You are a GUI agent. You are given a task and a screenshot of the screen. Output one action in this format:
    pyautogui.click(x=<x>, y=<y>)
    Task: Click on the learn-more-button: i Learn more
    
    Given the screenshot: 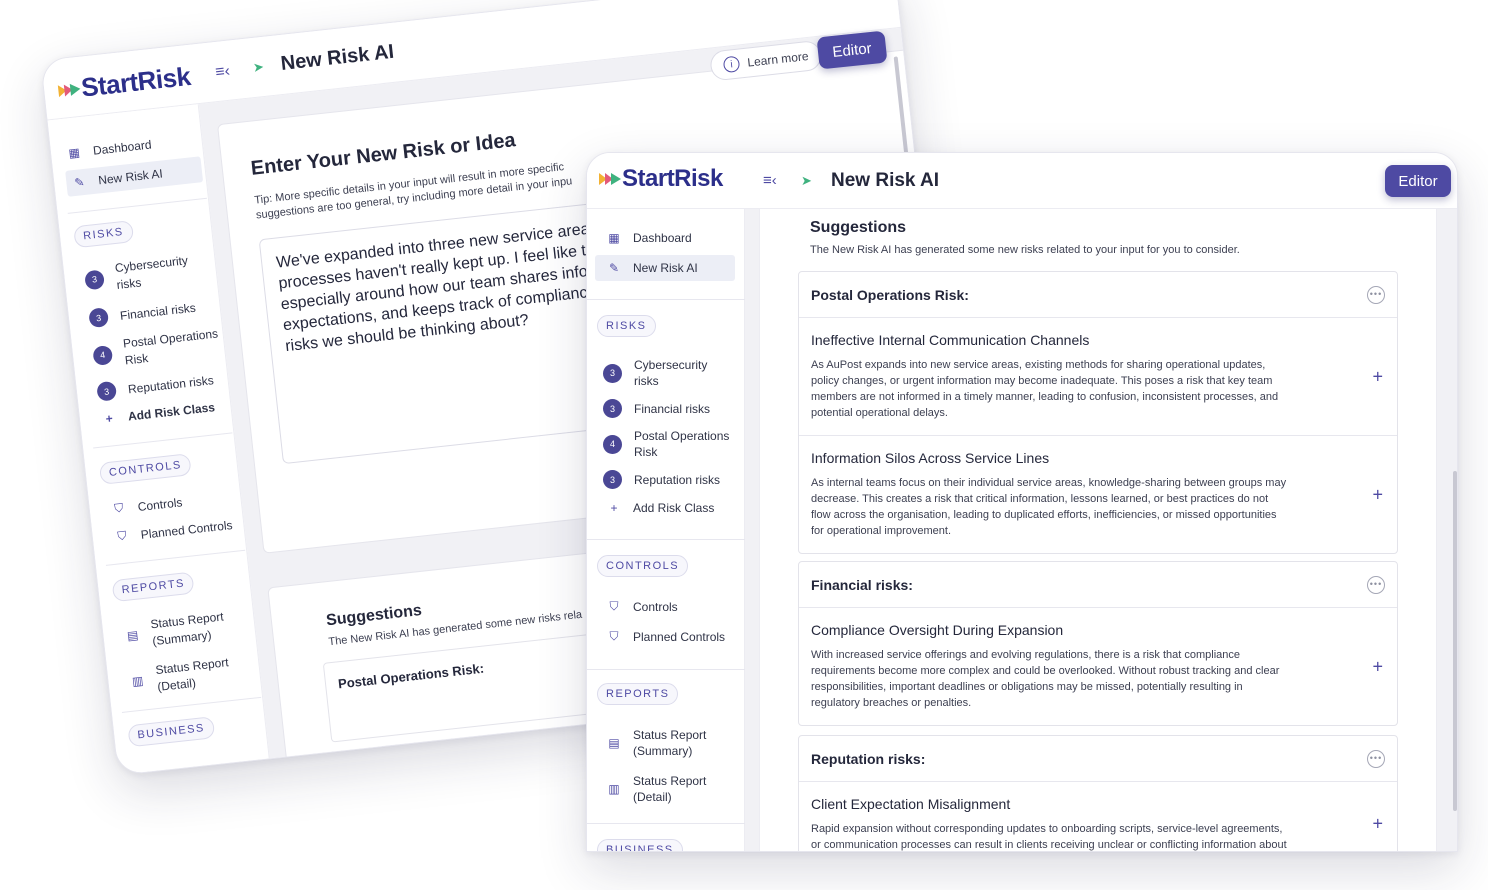 What is the action you would take?
    pyautogui.click(x=766, y=60)
    